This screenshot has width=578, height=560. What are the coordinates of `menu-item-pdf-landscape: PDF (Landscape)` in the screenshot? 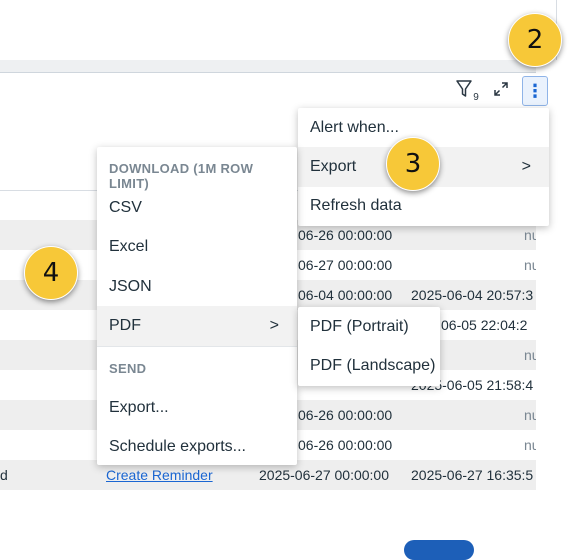 It's located at (369, 366).